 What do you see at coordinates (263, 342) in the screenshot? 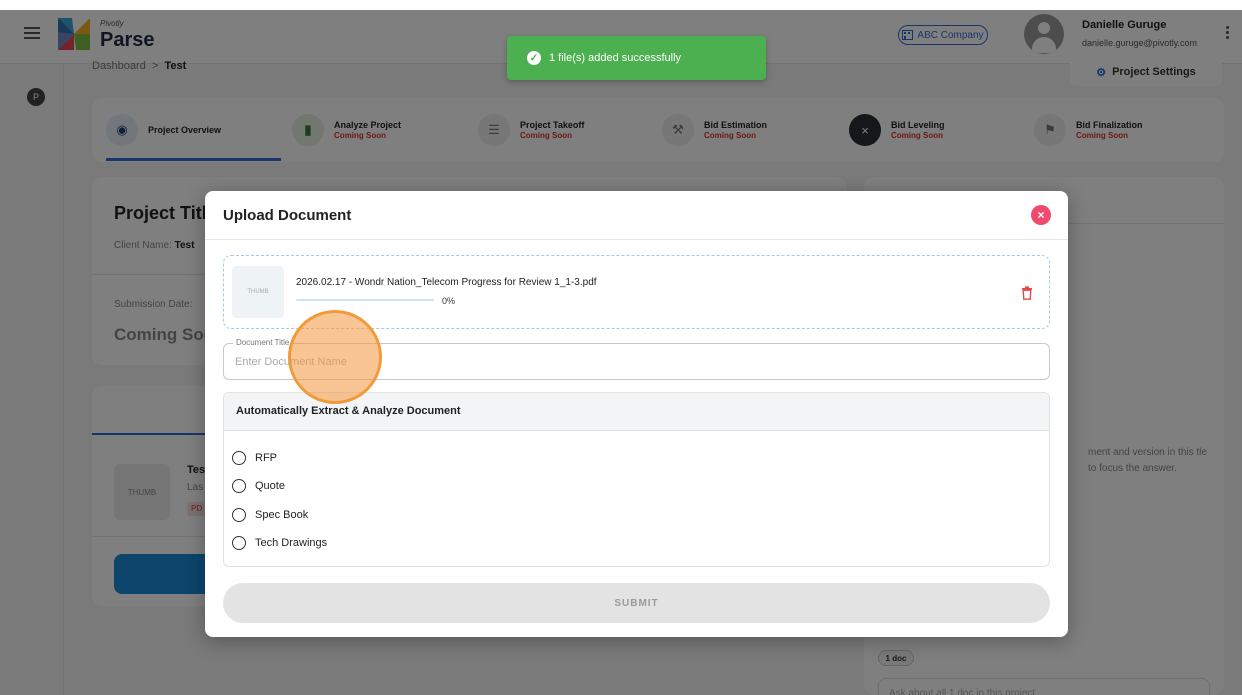
I see `document-title-label: Document Title` at bounding box center [263, 342].